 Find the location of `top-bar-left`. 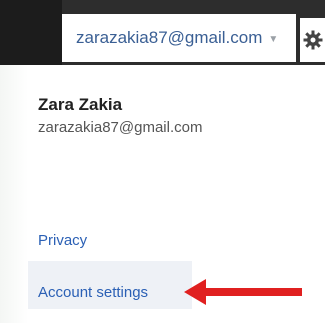

top-bar-left is located at coordinates (31, 32).